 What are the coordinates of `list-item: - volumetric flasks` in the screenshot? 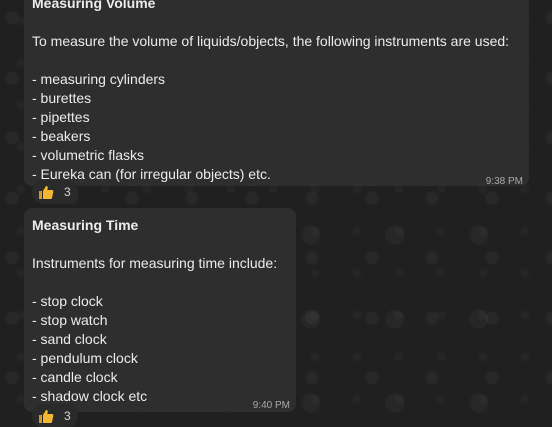 It's located at (88, 155).